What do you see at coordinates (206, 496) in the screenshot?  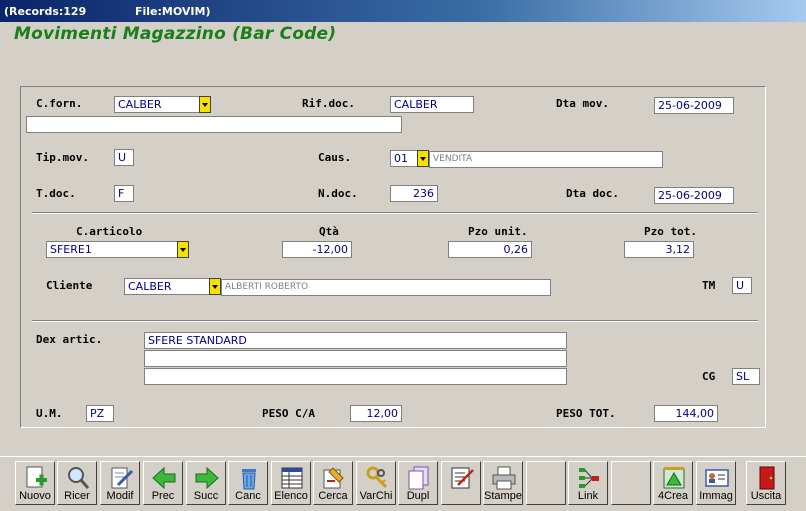 I see `succ-label: Succ` at bounding box center [206, 496].